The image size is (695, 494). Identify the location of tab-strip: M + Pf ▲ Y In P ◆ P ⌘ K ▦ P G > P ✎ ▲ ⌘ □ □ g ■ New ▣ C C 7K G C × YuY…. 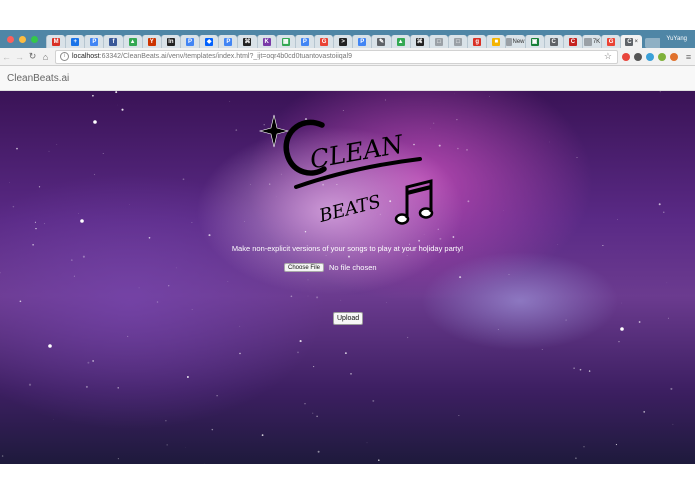
(347, 39).